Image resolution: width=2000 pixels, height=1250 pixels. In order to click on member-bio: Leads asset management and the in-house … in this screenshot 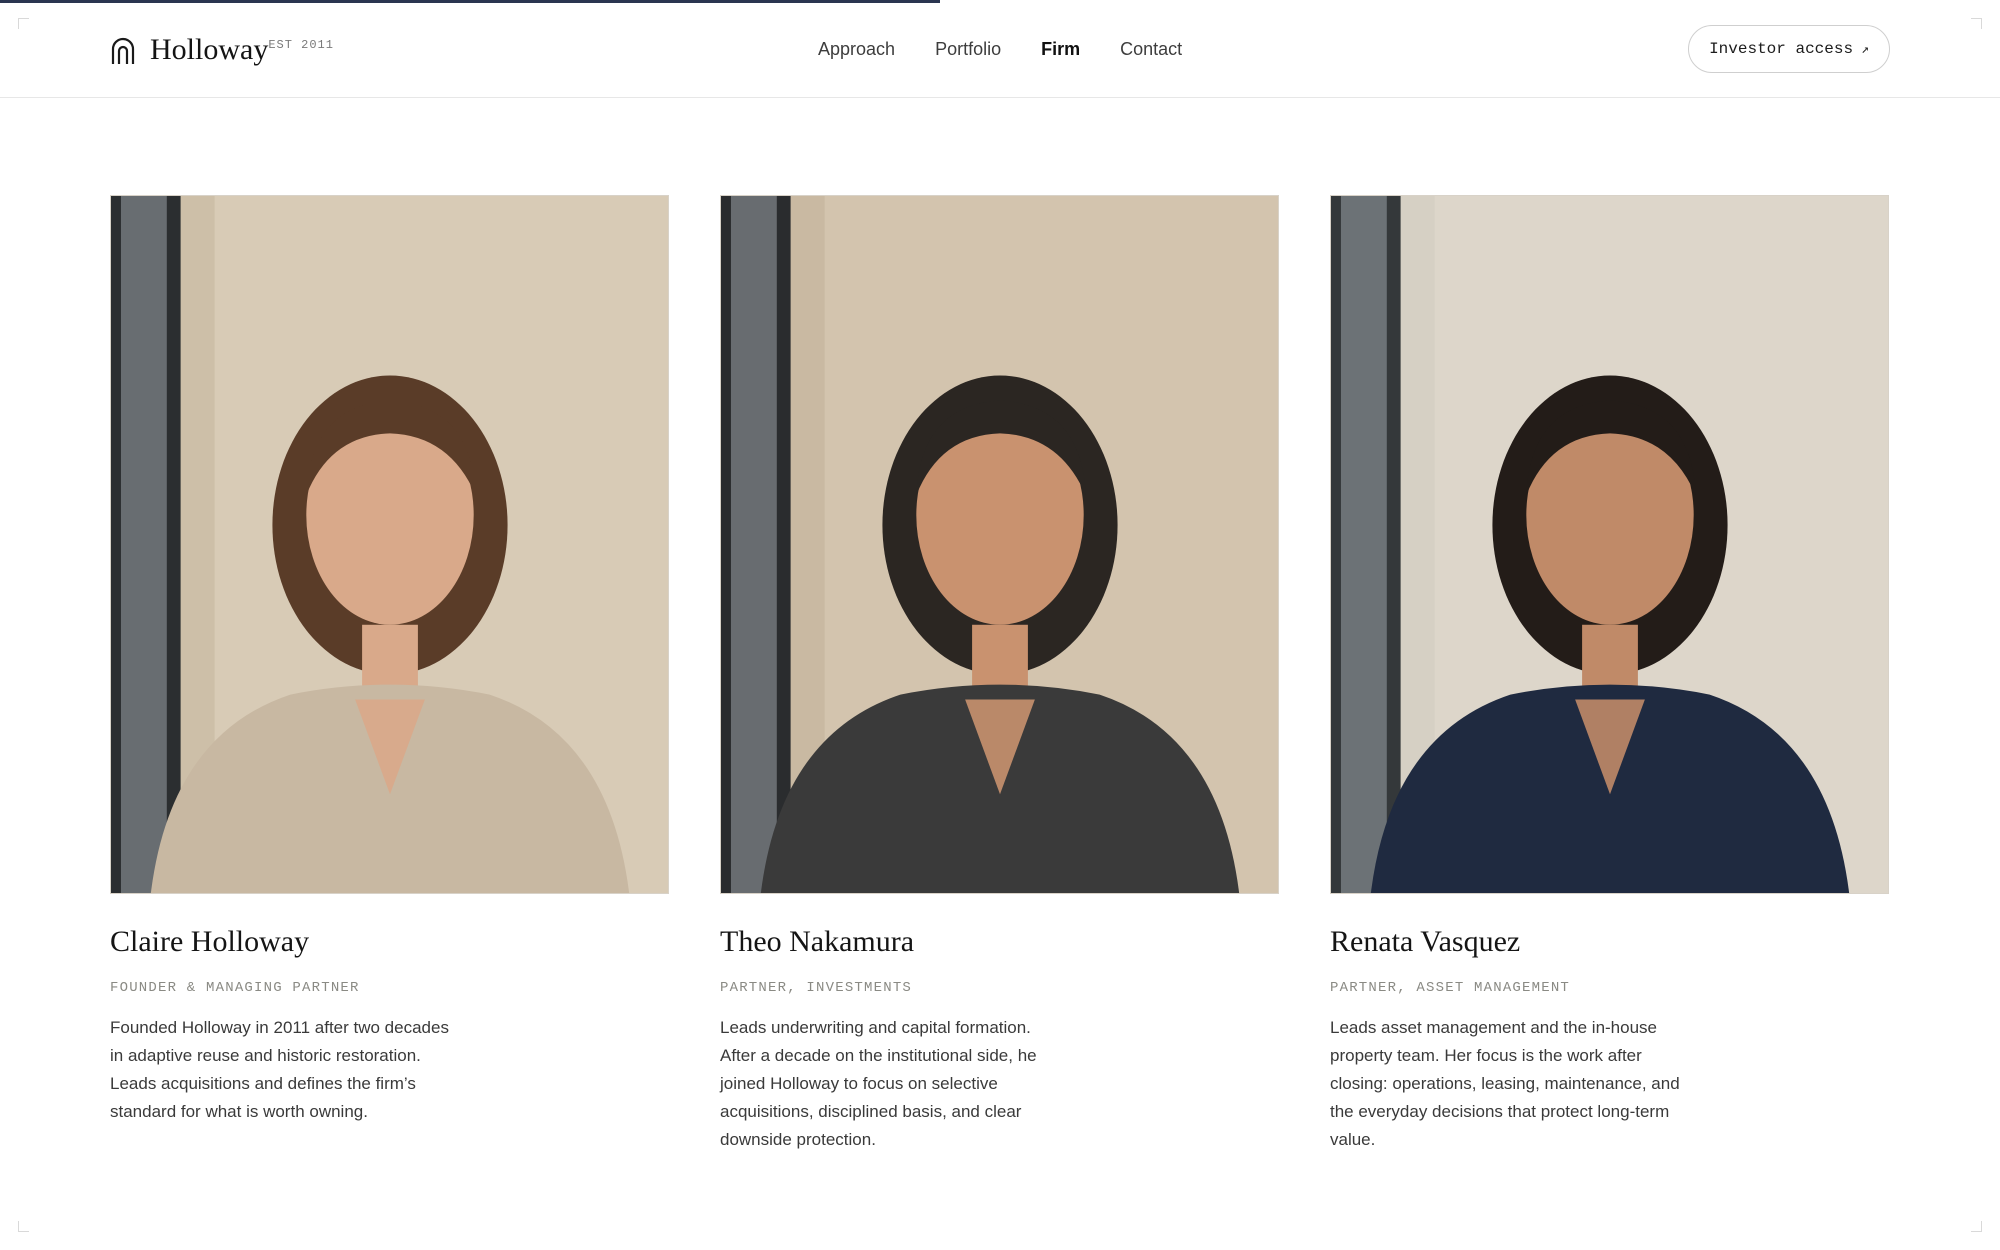, I will do `click(1505, 1083)`.